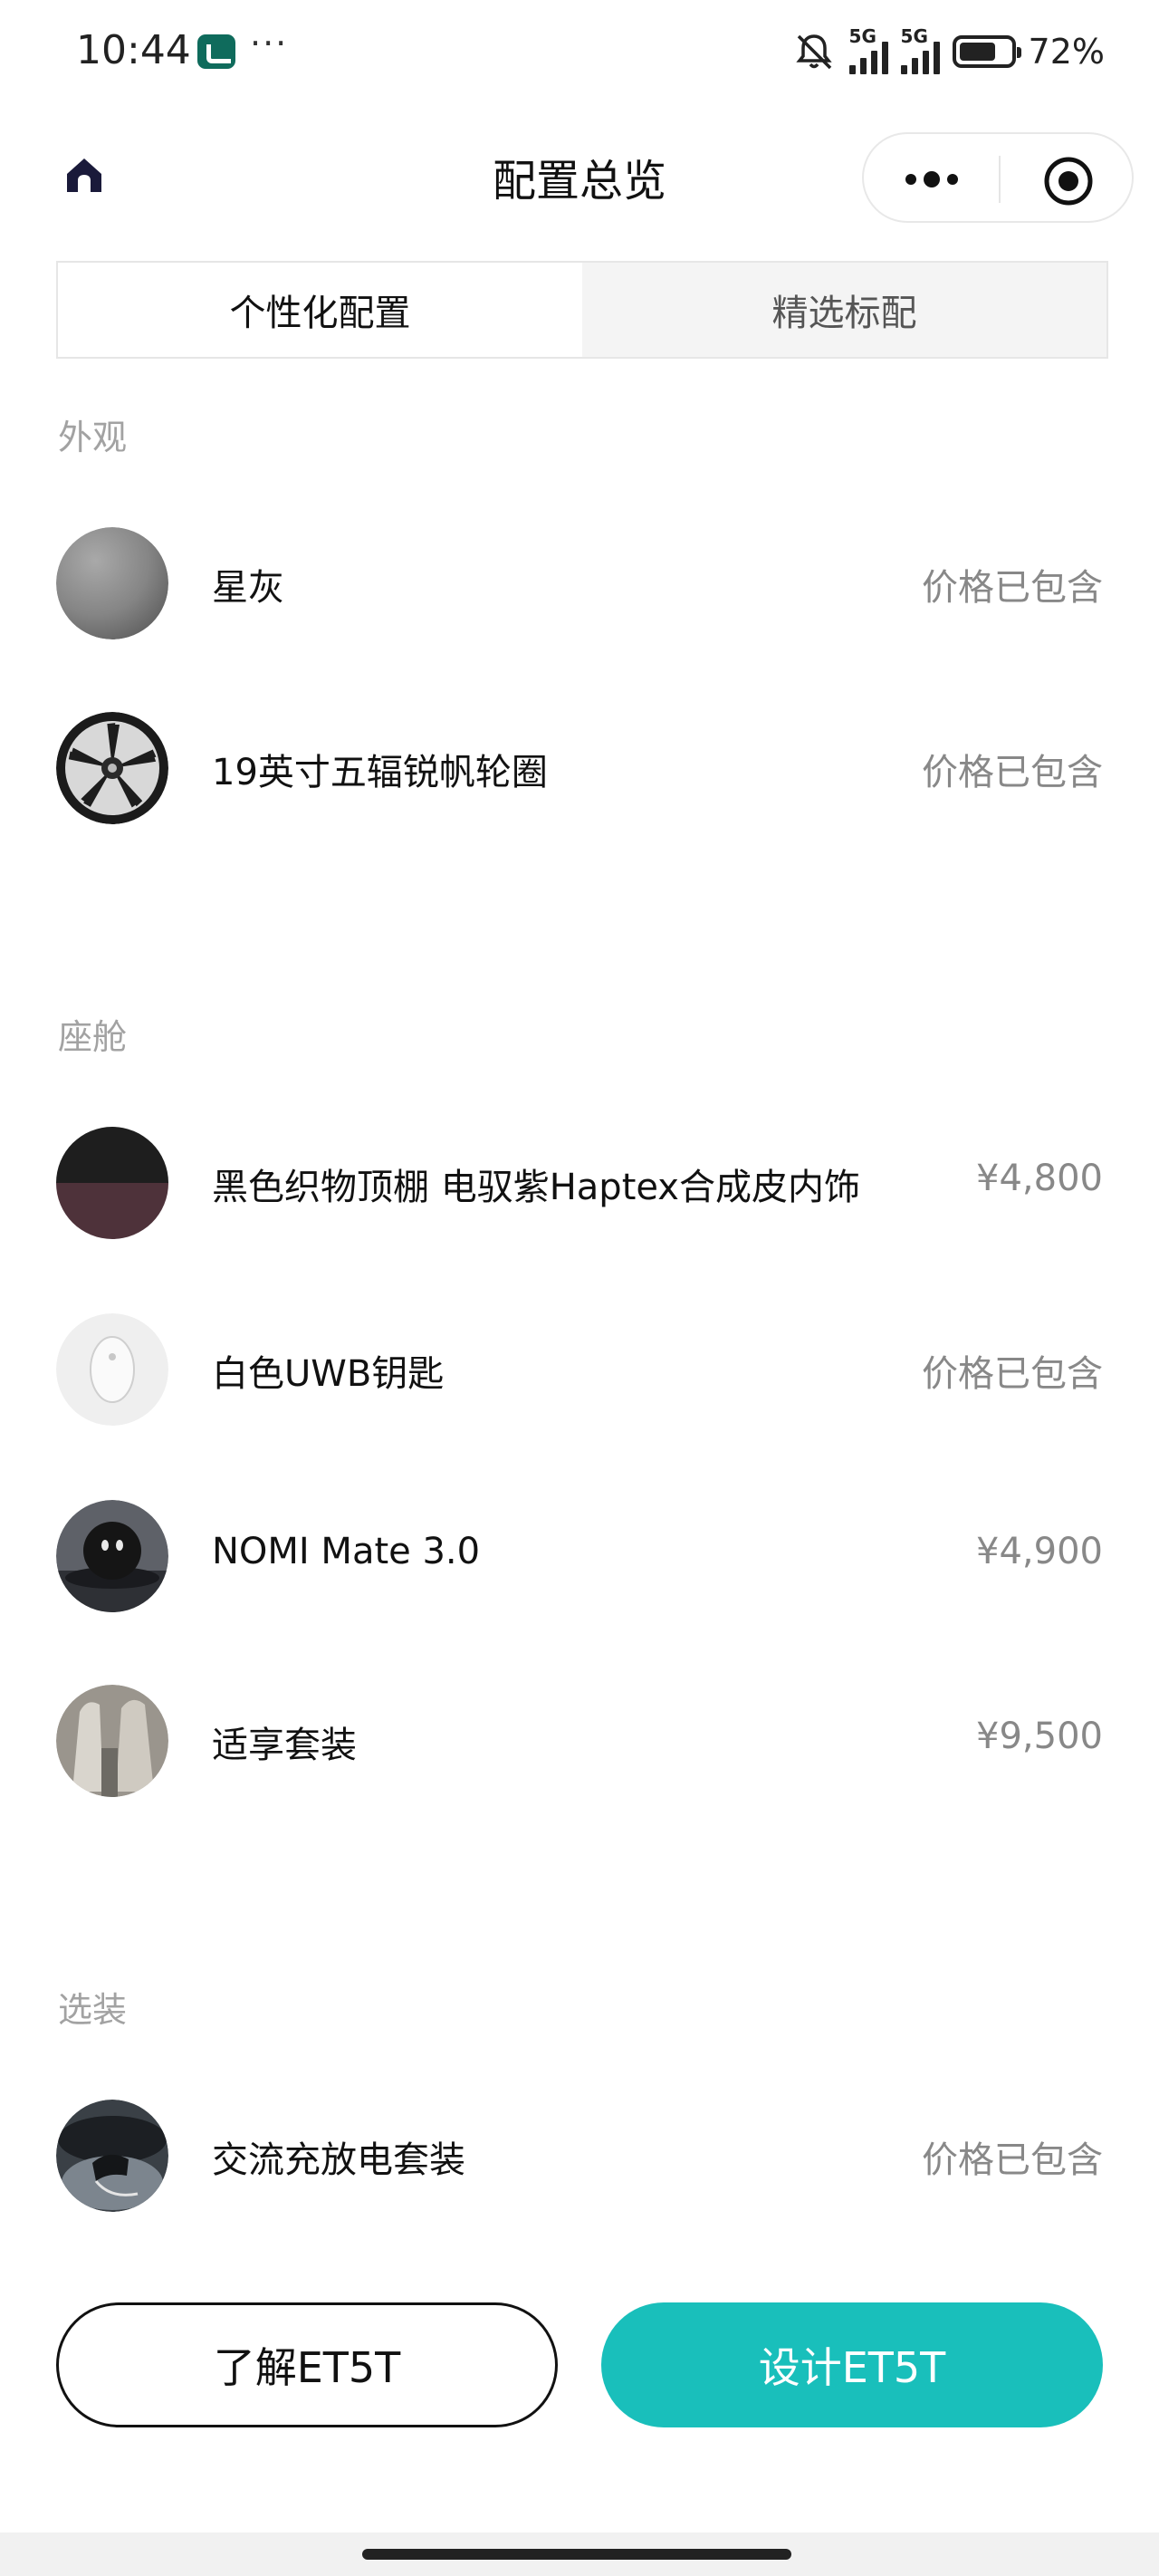 The image size is (1159, 2576). Describe the element at coordinates (579, 2158) in the screenshot. I see `list-item: 交流充放电套装 价格已包含` at that location.